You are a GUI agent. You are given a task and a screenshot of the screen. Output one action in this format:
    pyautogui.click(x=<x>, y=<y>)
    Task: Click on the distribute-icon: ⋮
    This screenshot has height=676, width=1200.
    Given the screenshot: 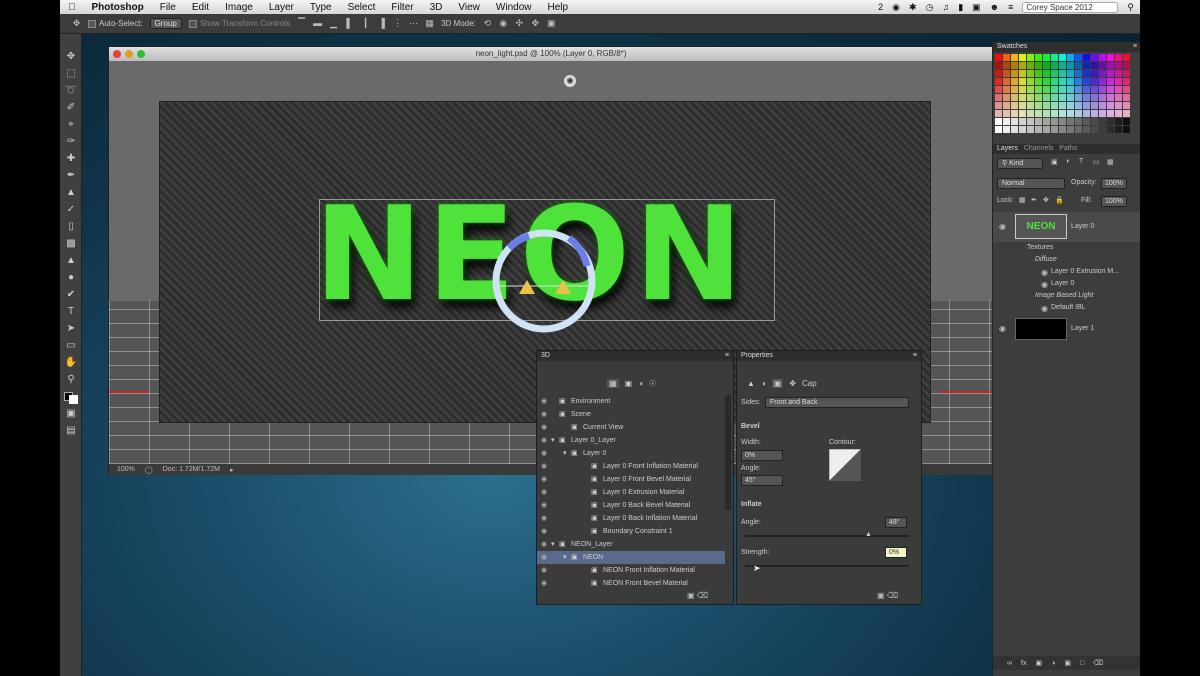 What is the action you would take?
    pyautogui.click(x=397, y=23)
    